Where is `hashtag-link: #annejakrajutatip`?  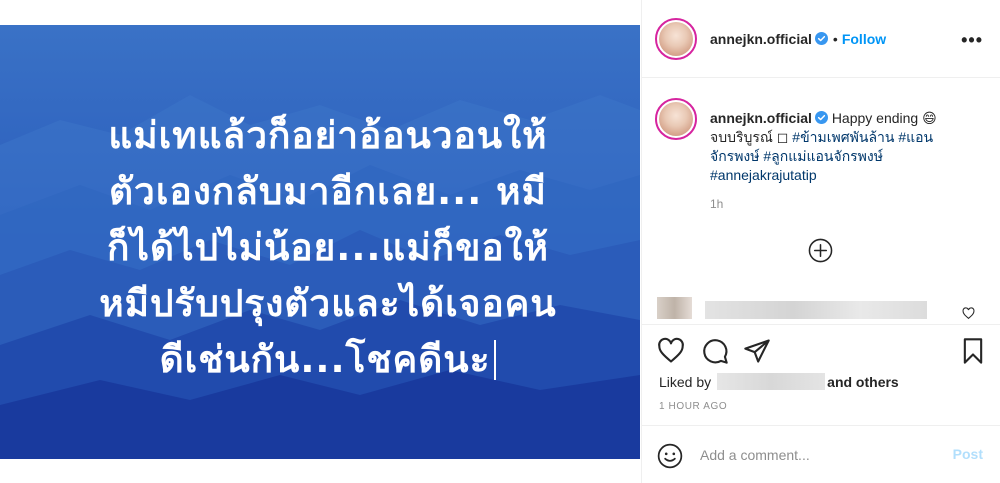 hashtag-link: #annejakrajutatip is located at coordinates (763, 175).